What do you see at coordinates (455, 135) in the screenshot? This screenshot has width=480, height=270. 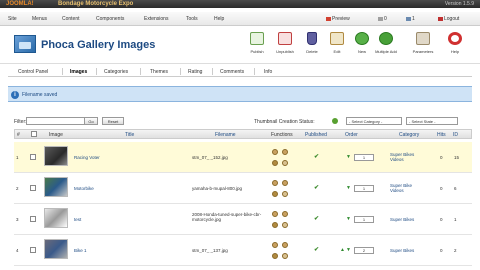 I see `col-id: ID` at bounding box center [455, 135].